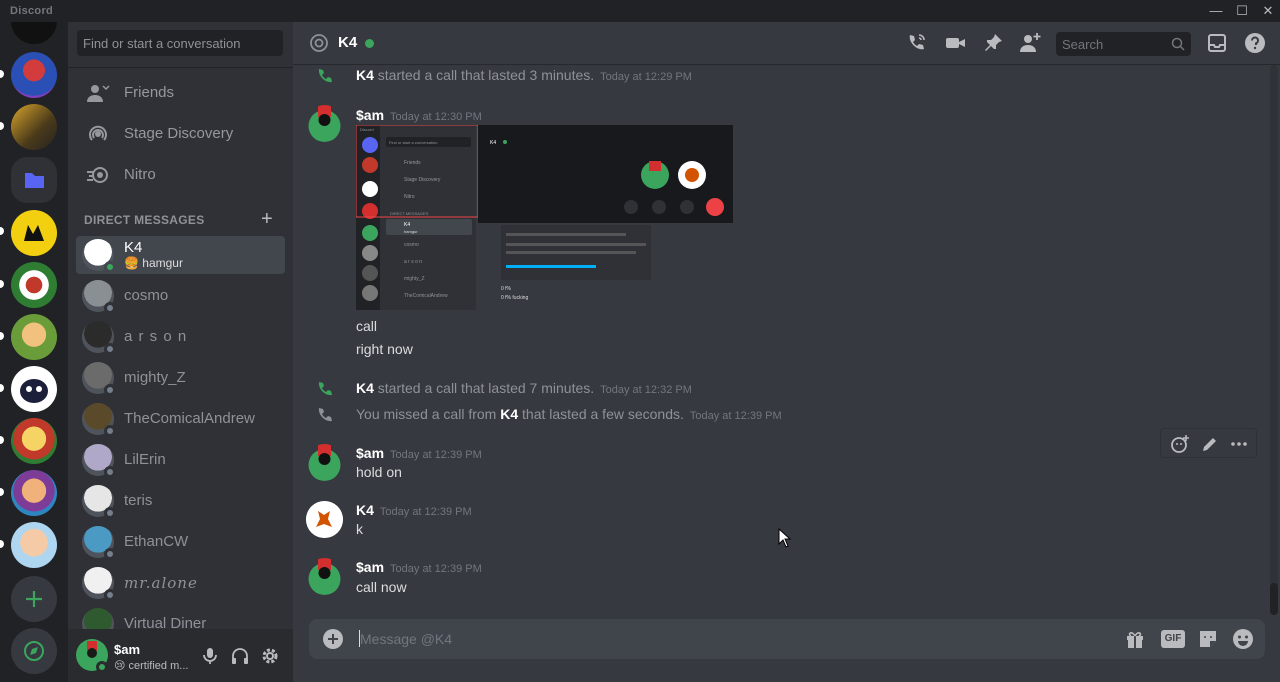 The width and height of the screenshot is (1280, 682). What do you see at coordinates (1208, 639) in the screenshot?
I see `sticker-icon` at bounding box center [1208, 639].